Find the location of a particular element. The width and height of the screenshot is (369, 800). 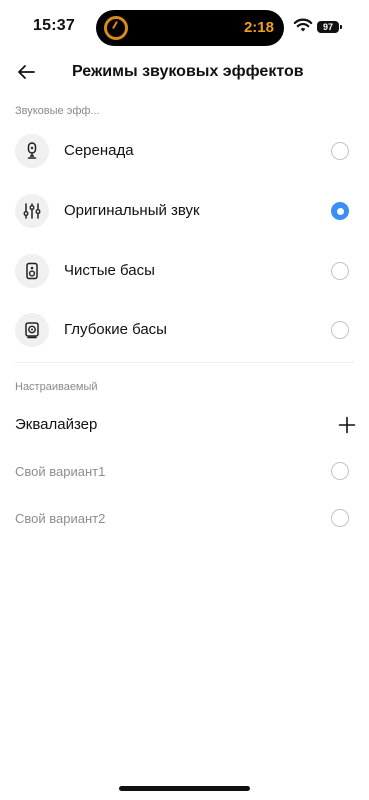

effect-label: Чистые басы is located at coordinates (109, 270).